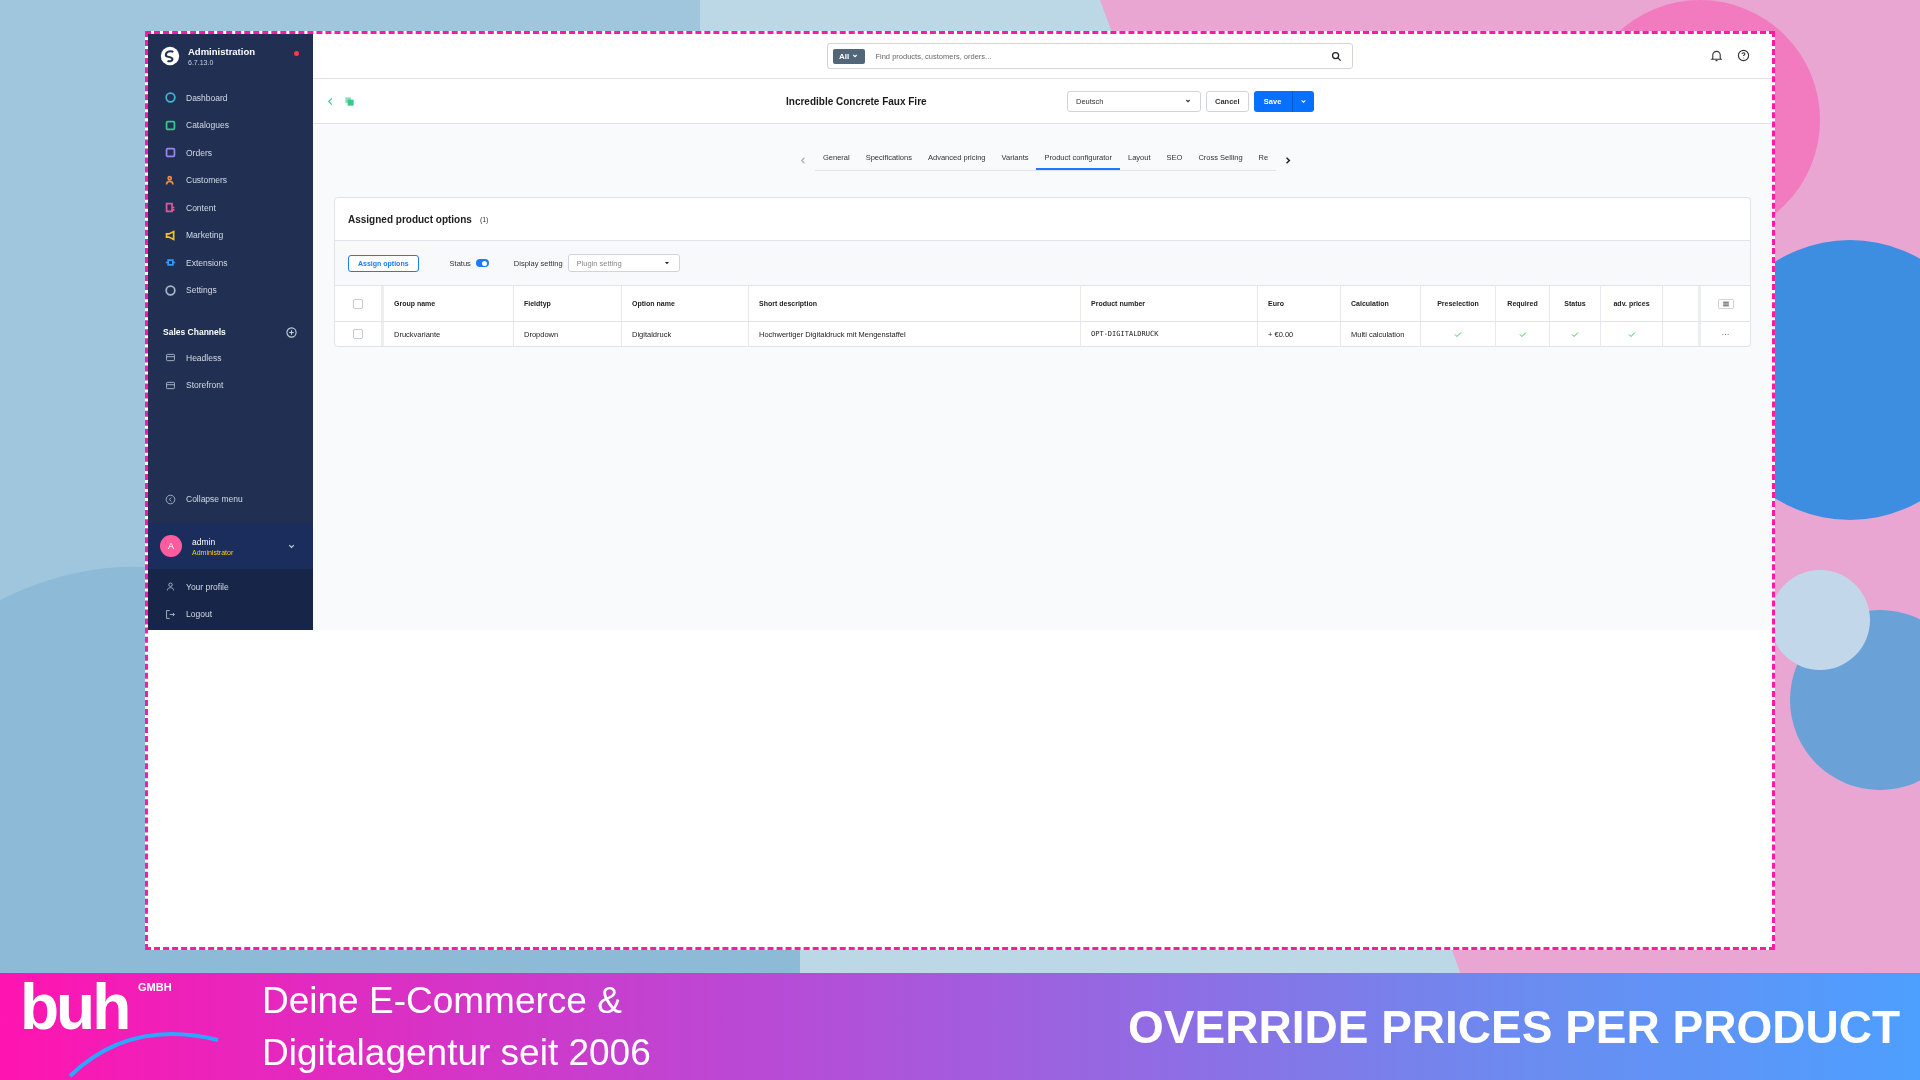 The width and height of the screenshot is (1920, 1080). I want to click on nav-item: Content, so click(230, 208).